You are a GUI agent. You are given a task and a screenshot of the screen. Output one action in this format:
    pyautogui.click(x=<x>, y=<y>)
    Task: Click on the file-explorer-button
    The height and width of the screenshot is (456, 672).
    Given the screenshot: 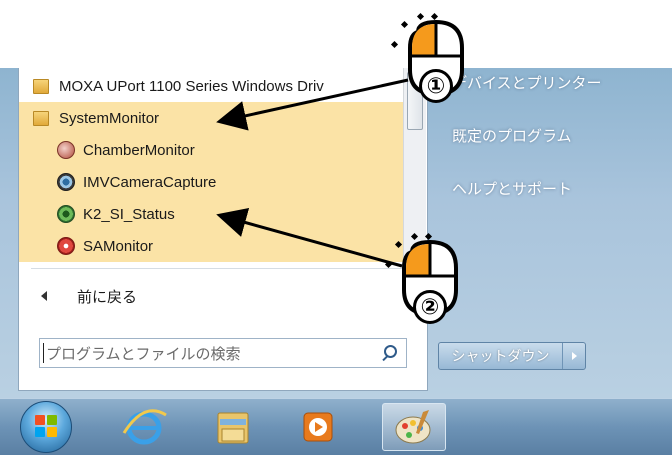 What is the action you would take?
    pyautogui.click(x=234, y=427)
    